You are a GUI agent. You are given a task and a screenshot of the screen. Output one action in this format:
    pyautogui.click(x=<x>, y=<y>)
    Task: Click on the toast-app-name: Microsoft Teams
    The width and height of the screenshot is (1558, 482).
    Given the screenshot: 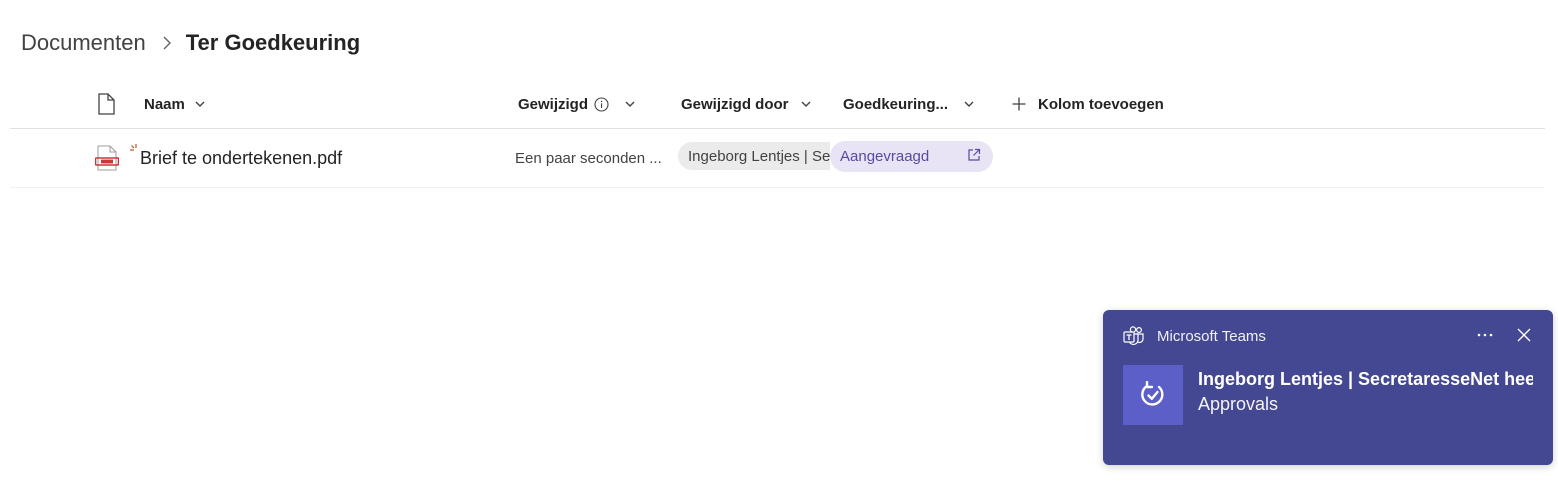 What is the action you would take?
    pyautogui.click(x=1211, y=336)
    